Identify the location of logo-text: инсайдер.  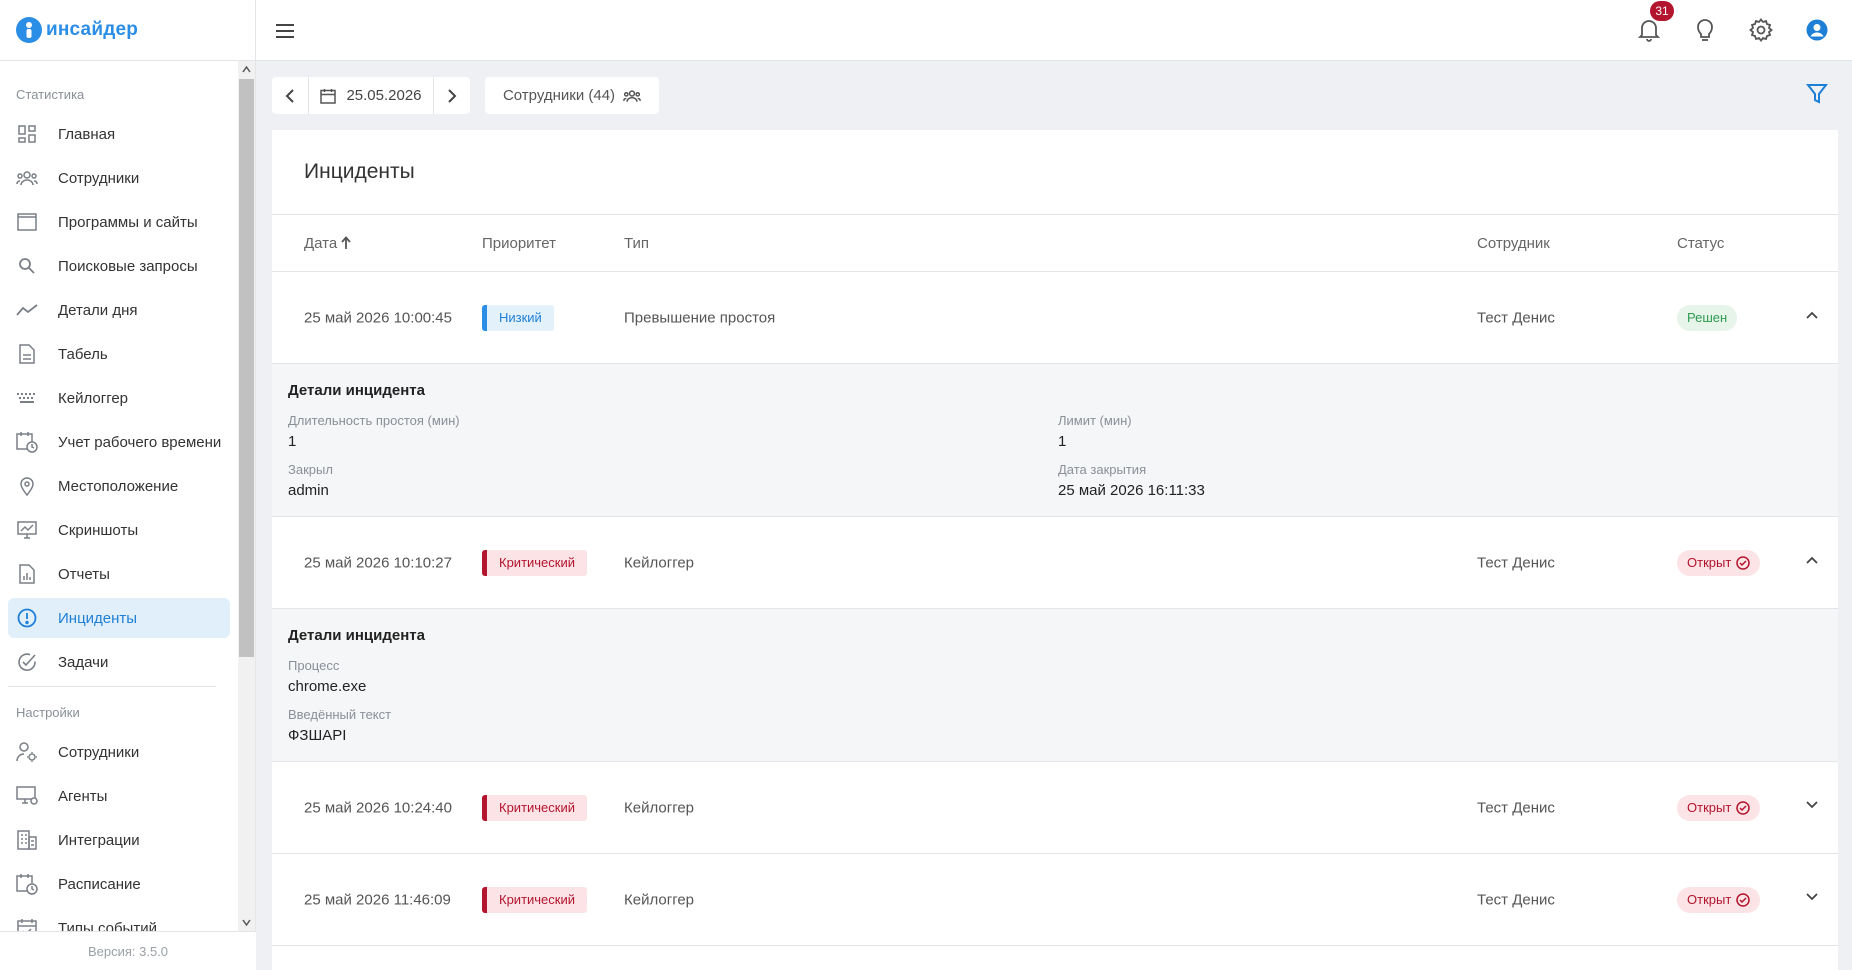
(92, 29).